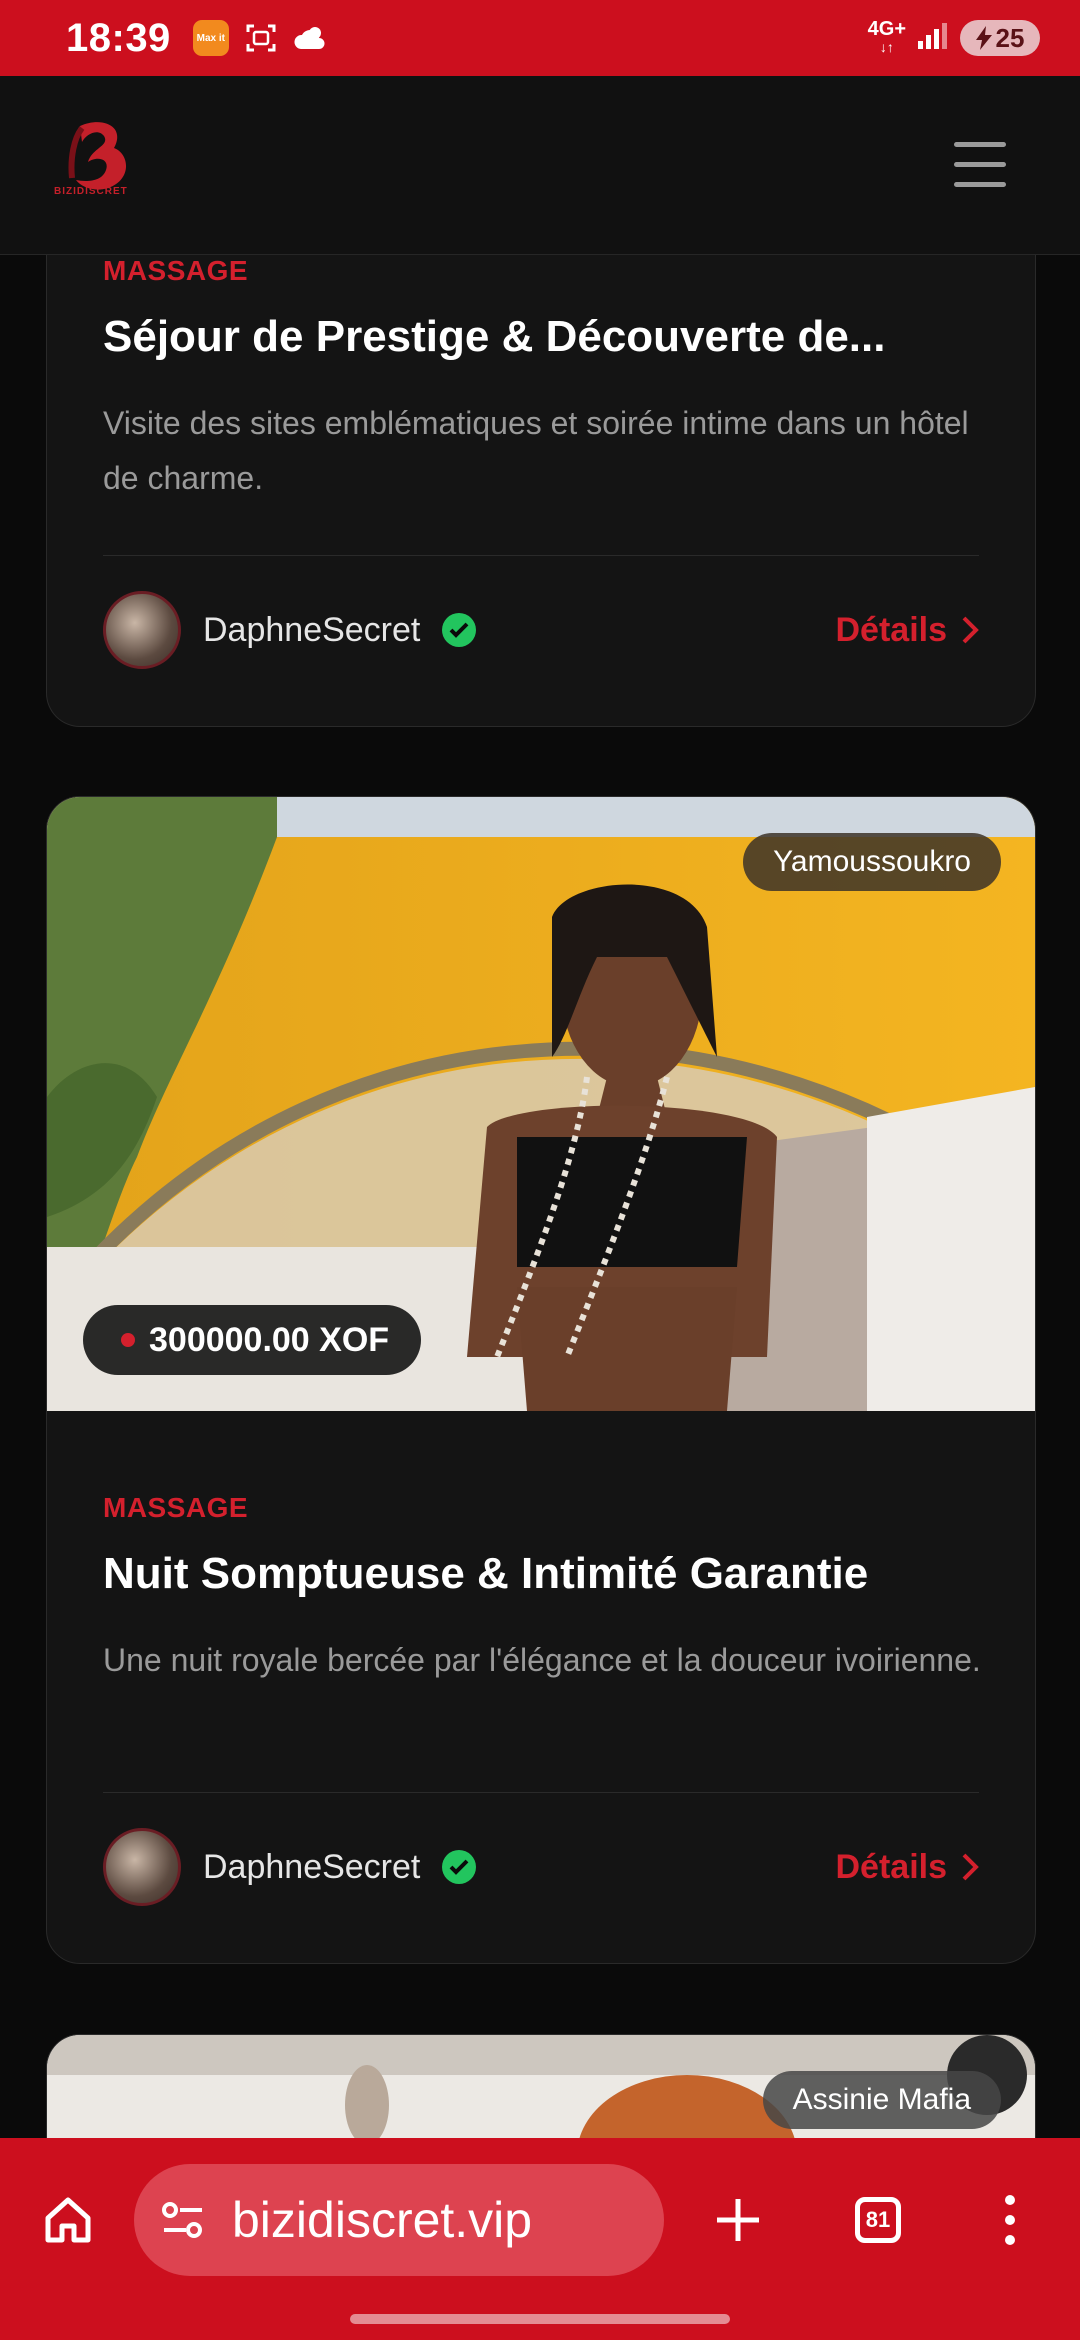 The image size is (1080, 2340). What do you see at coordinates (886, 36) in the screenshot?
I see `network-type: 4G+ ↓↑` at bounding box center [886, 36].